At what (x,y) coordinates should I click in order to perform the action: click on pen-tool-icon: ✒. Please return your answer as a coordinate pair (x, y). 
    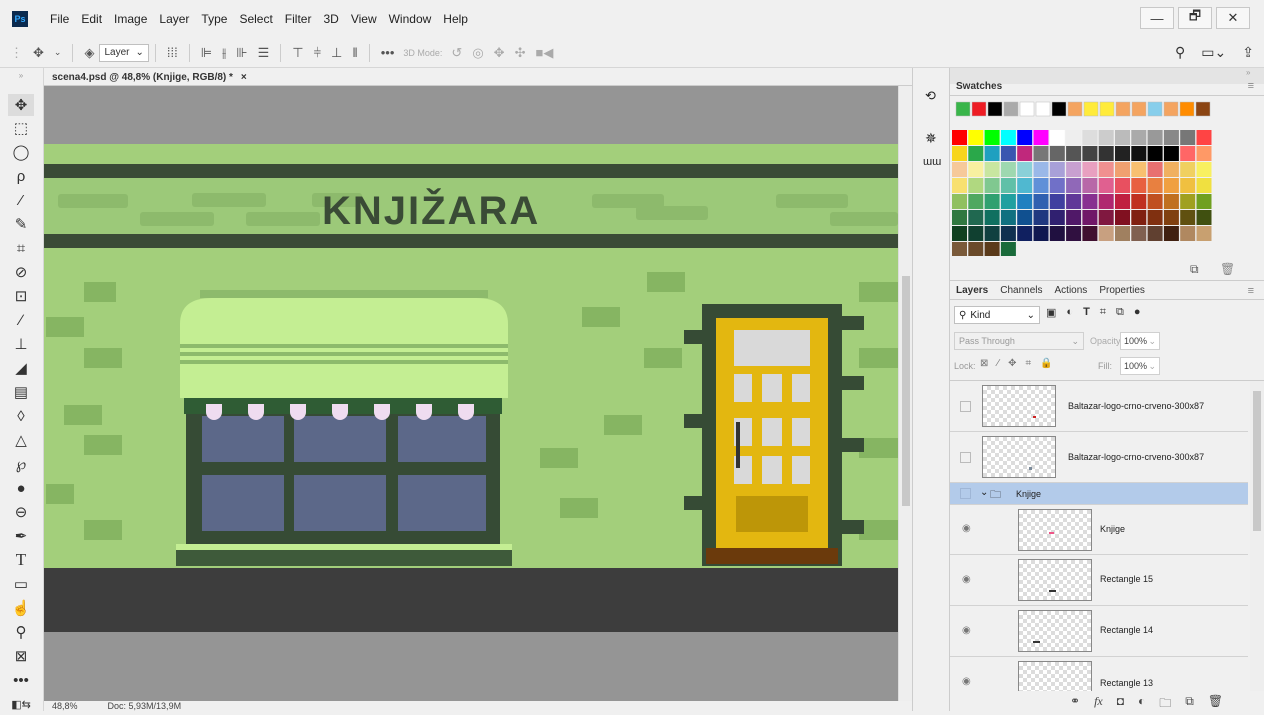
    Looking at the image, I should click on (21, 536).